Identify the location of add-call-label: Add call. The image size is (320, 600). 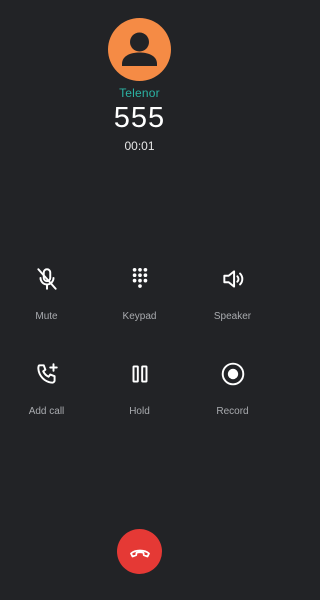
(46, 411).